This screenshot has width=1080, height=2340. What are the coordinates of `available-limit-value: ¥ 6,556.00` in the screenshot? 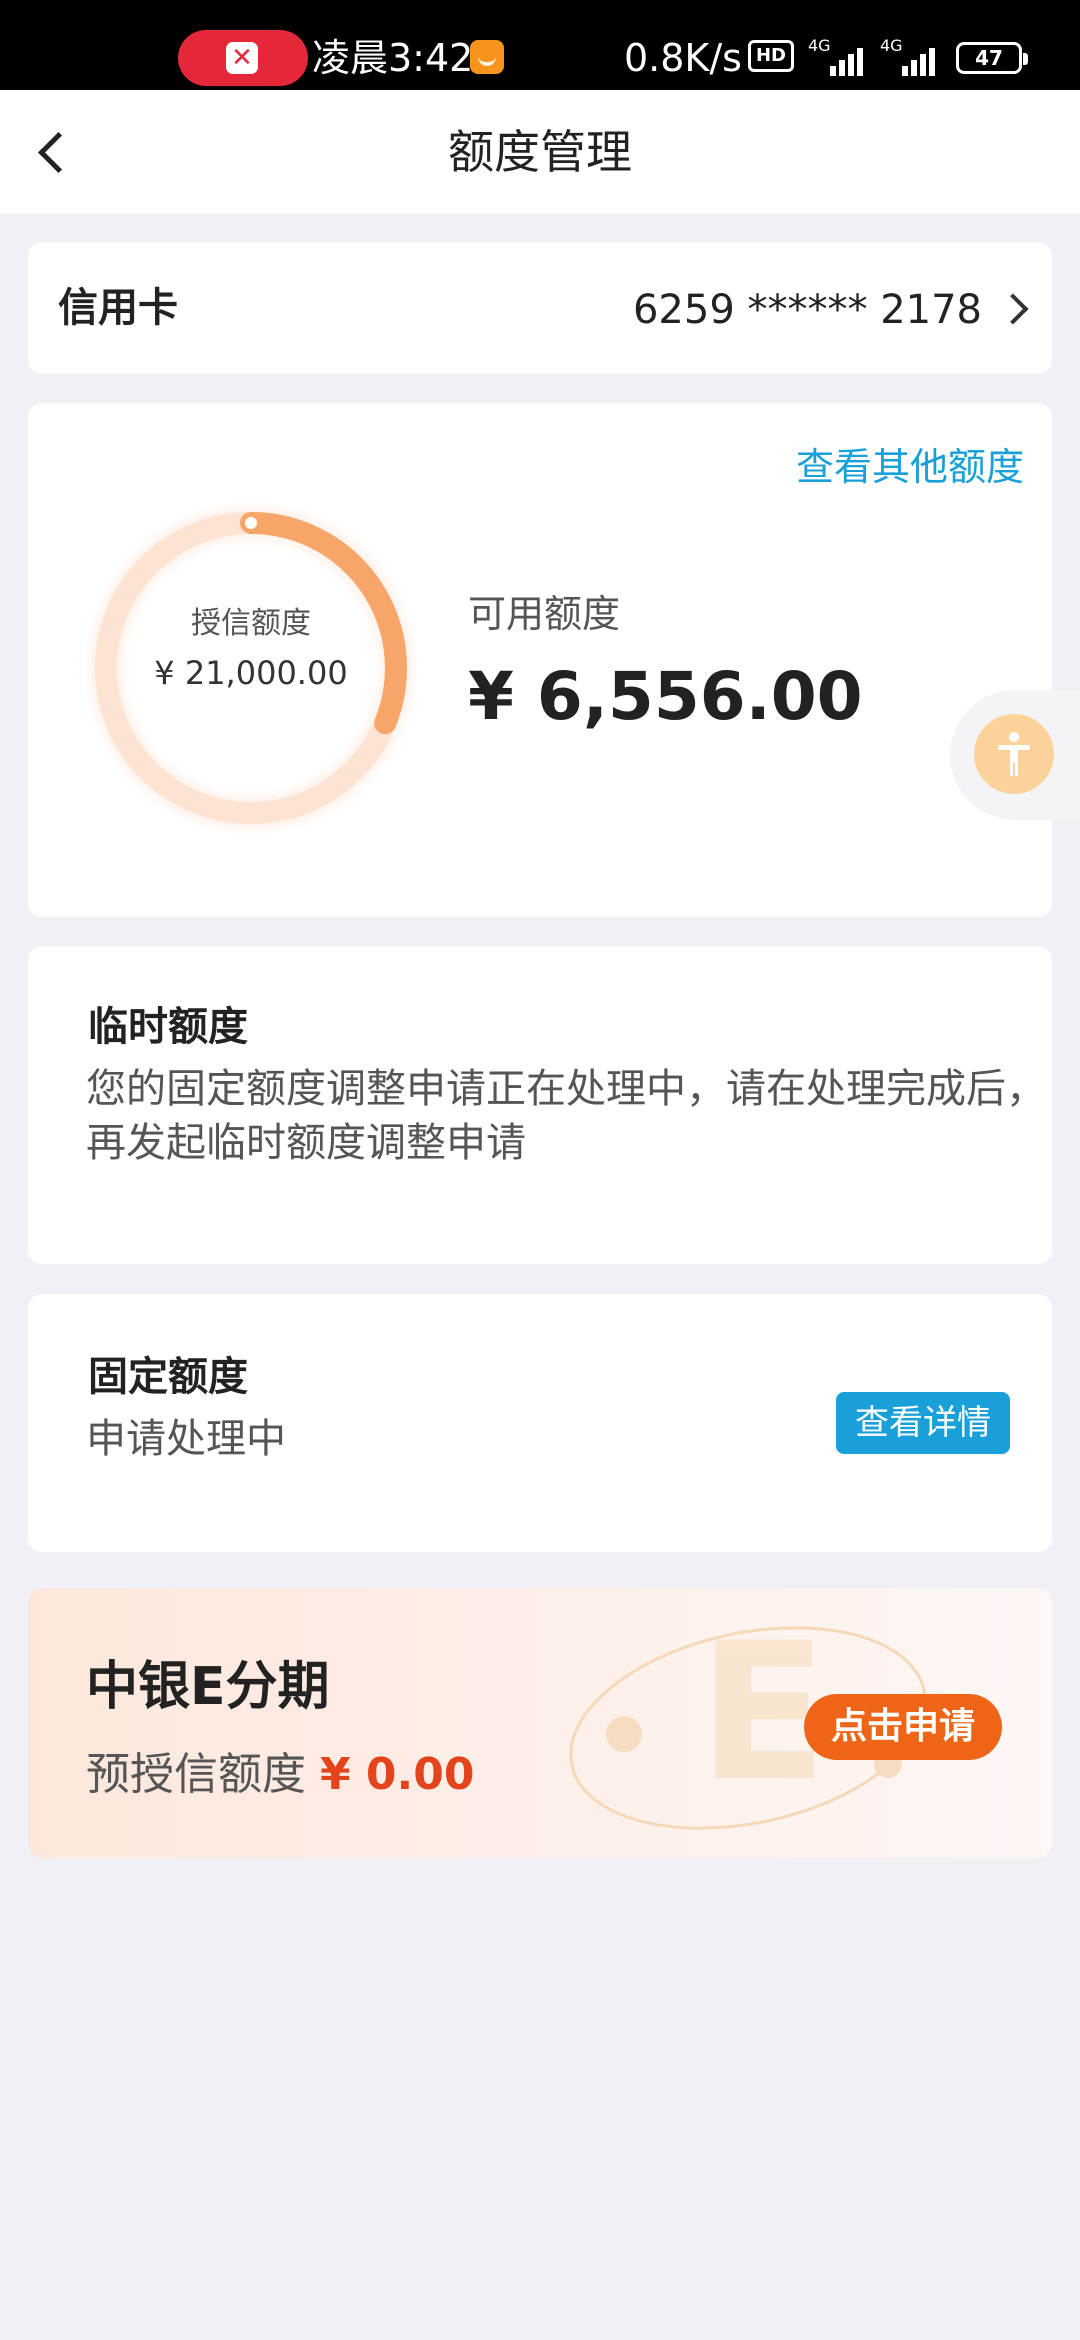 It's located at (665, 696).